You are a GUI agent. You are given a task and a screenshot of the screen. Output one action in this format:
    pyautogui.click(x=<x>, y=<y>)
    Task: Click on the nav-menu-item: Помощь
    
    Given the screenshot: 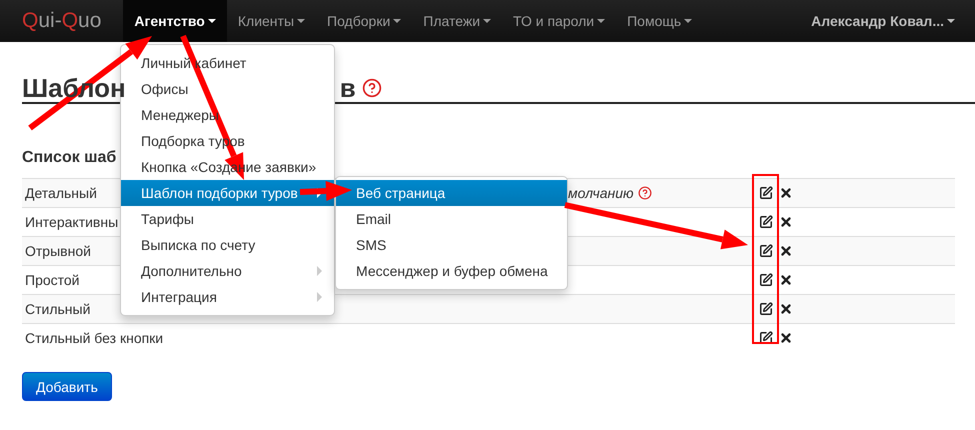 What is the action you would take?
    pyautogui.click(x=660, y=21)
    